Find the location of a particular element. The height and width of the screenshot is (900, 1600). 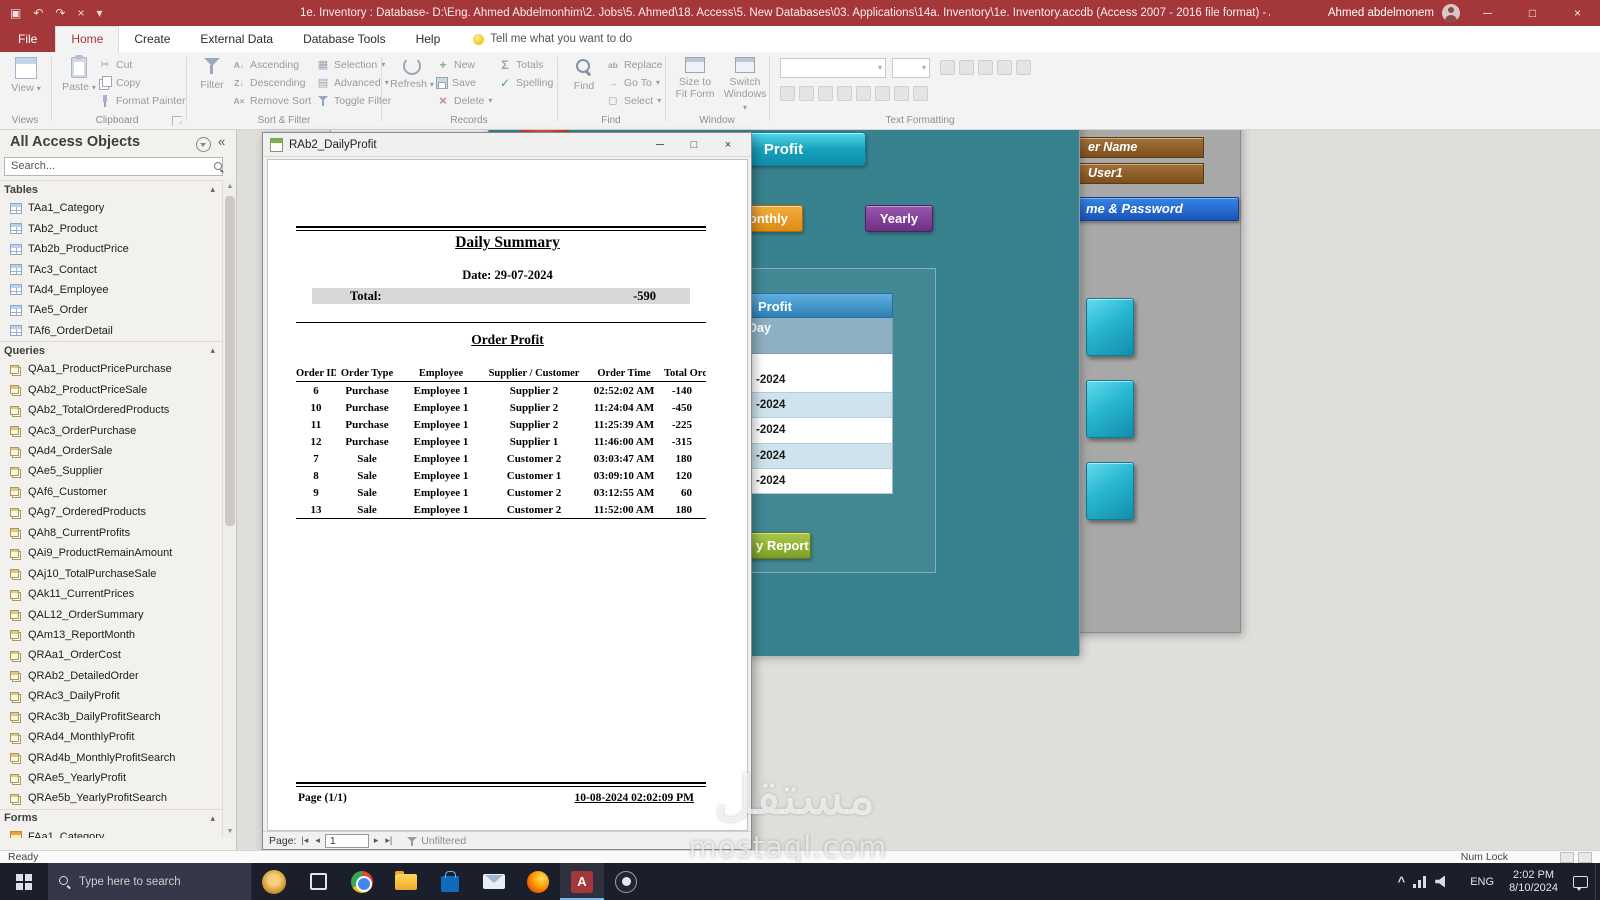

nav-scrollbar: ▲ ▼ is located at coordinates (229, 509).